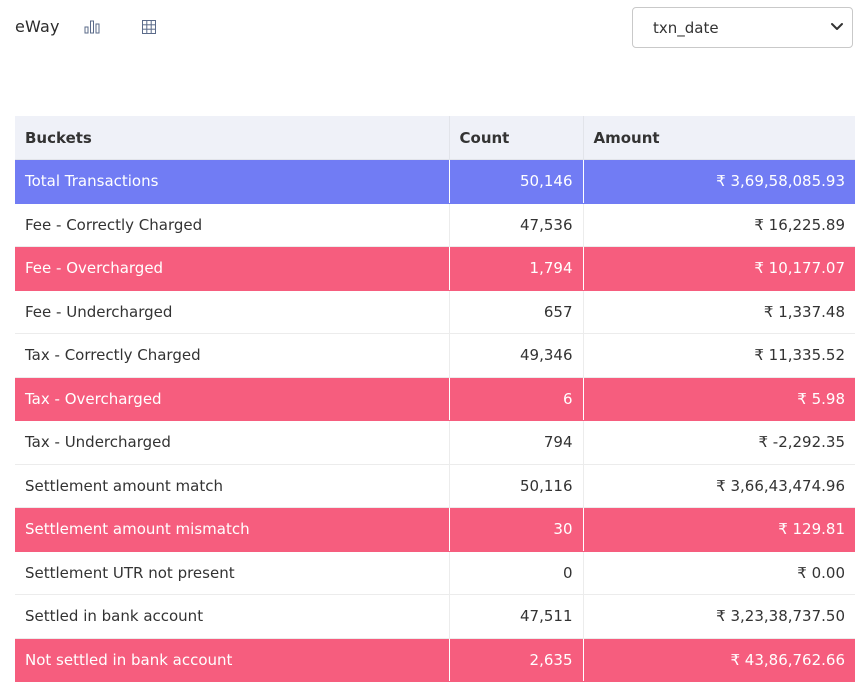  I want to click on table-row: Tax - Overcharged 6 ₹ 5.98, so click(435, 399).